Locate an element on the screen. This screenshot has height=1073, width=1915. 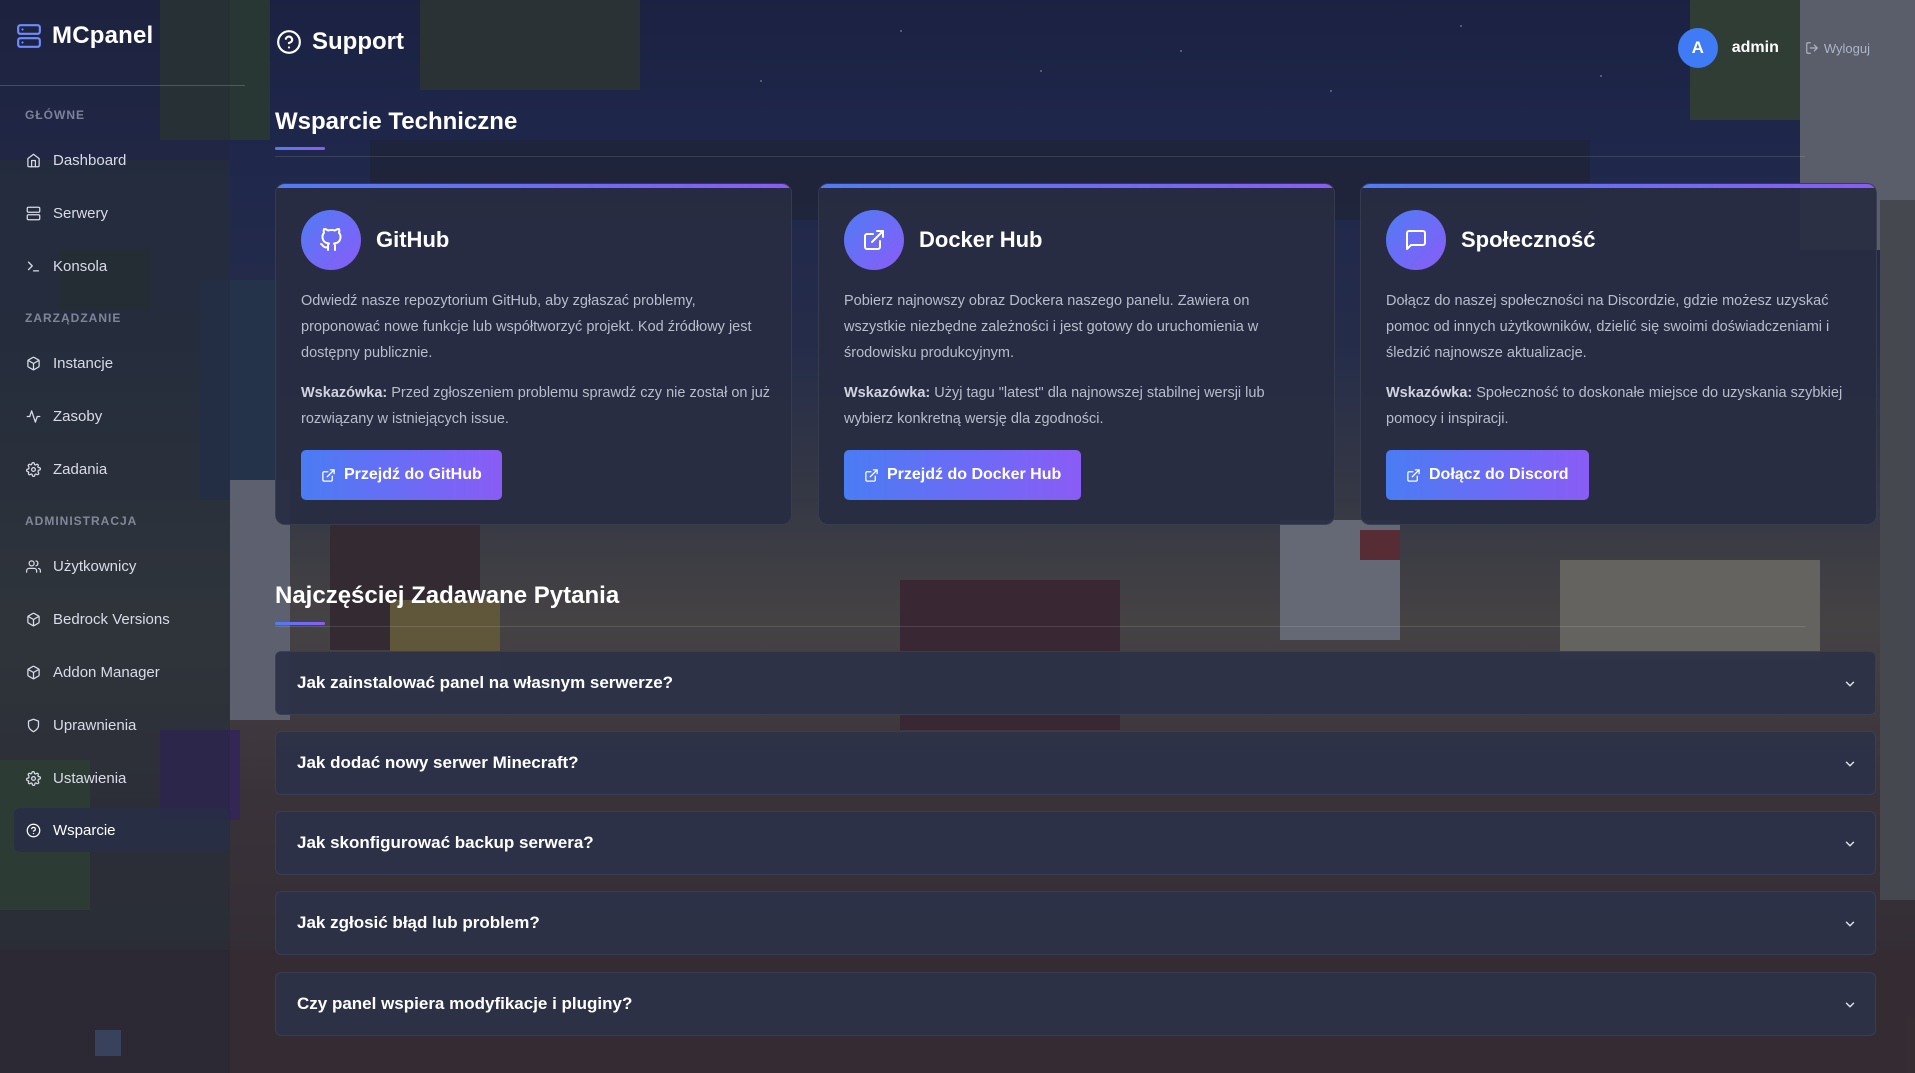
button-label: Przejdź do GitHub is located at coordinates (413, 474).